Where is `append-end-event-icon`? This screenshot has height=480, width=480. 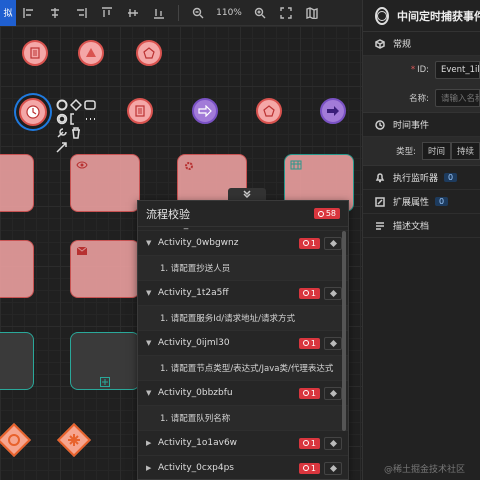
append-end-event-icon is located at coordinates (62, 103).